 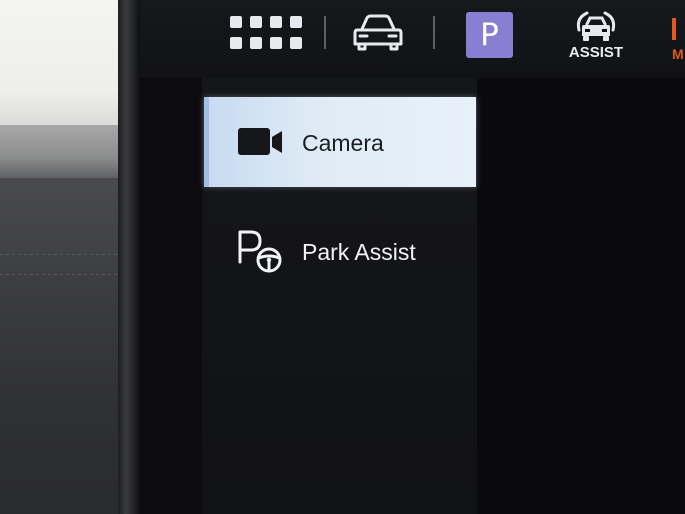 What do you see at coordinates (596, 52) in the screenshot?
I see `assist-label: ASSIST` at bounding box center [596, 52].